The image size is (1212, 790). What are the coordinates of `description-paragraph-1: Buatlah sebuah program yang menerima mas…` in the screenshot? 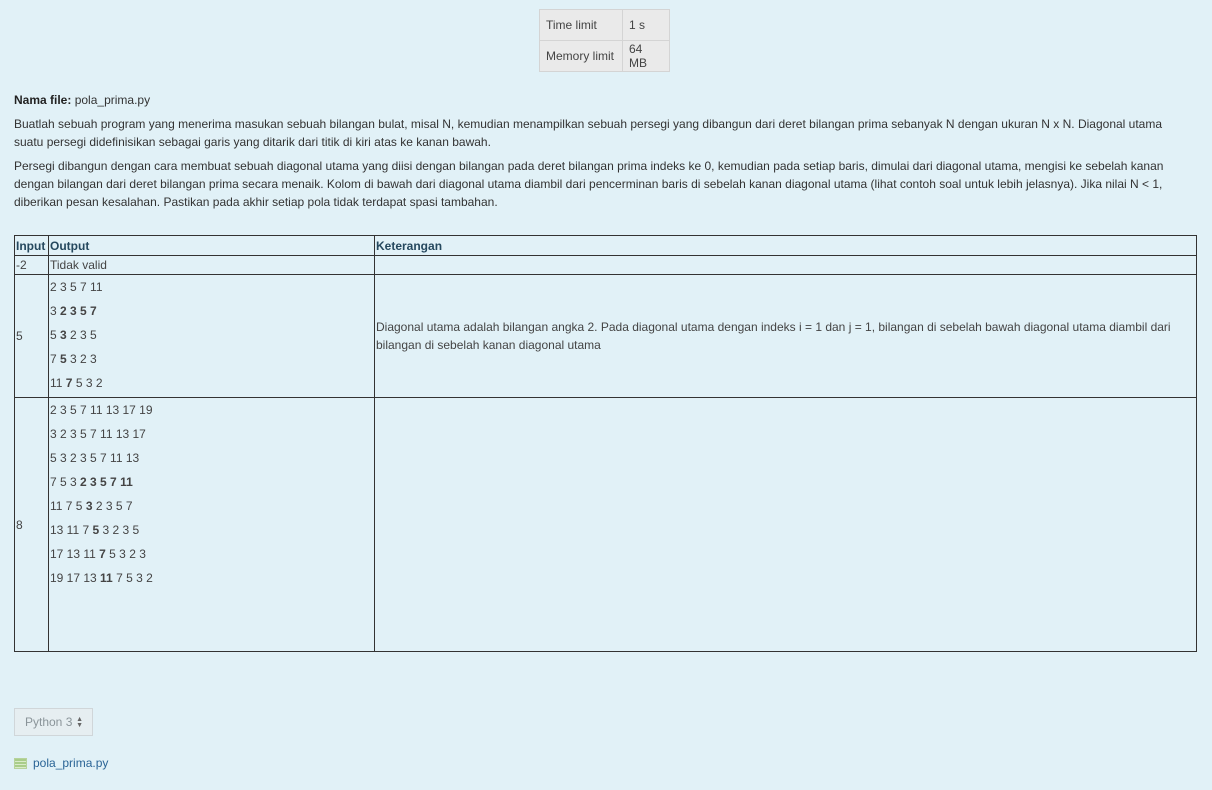 It's located at (588, 133).